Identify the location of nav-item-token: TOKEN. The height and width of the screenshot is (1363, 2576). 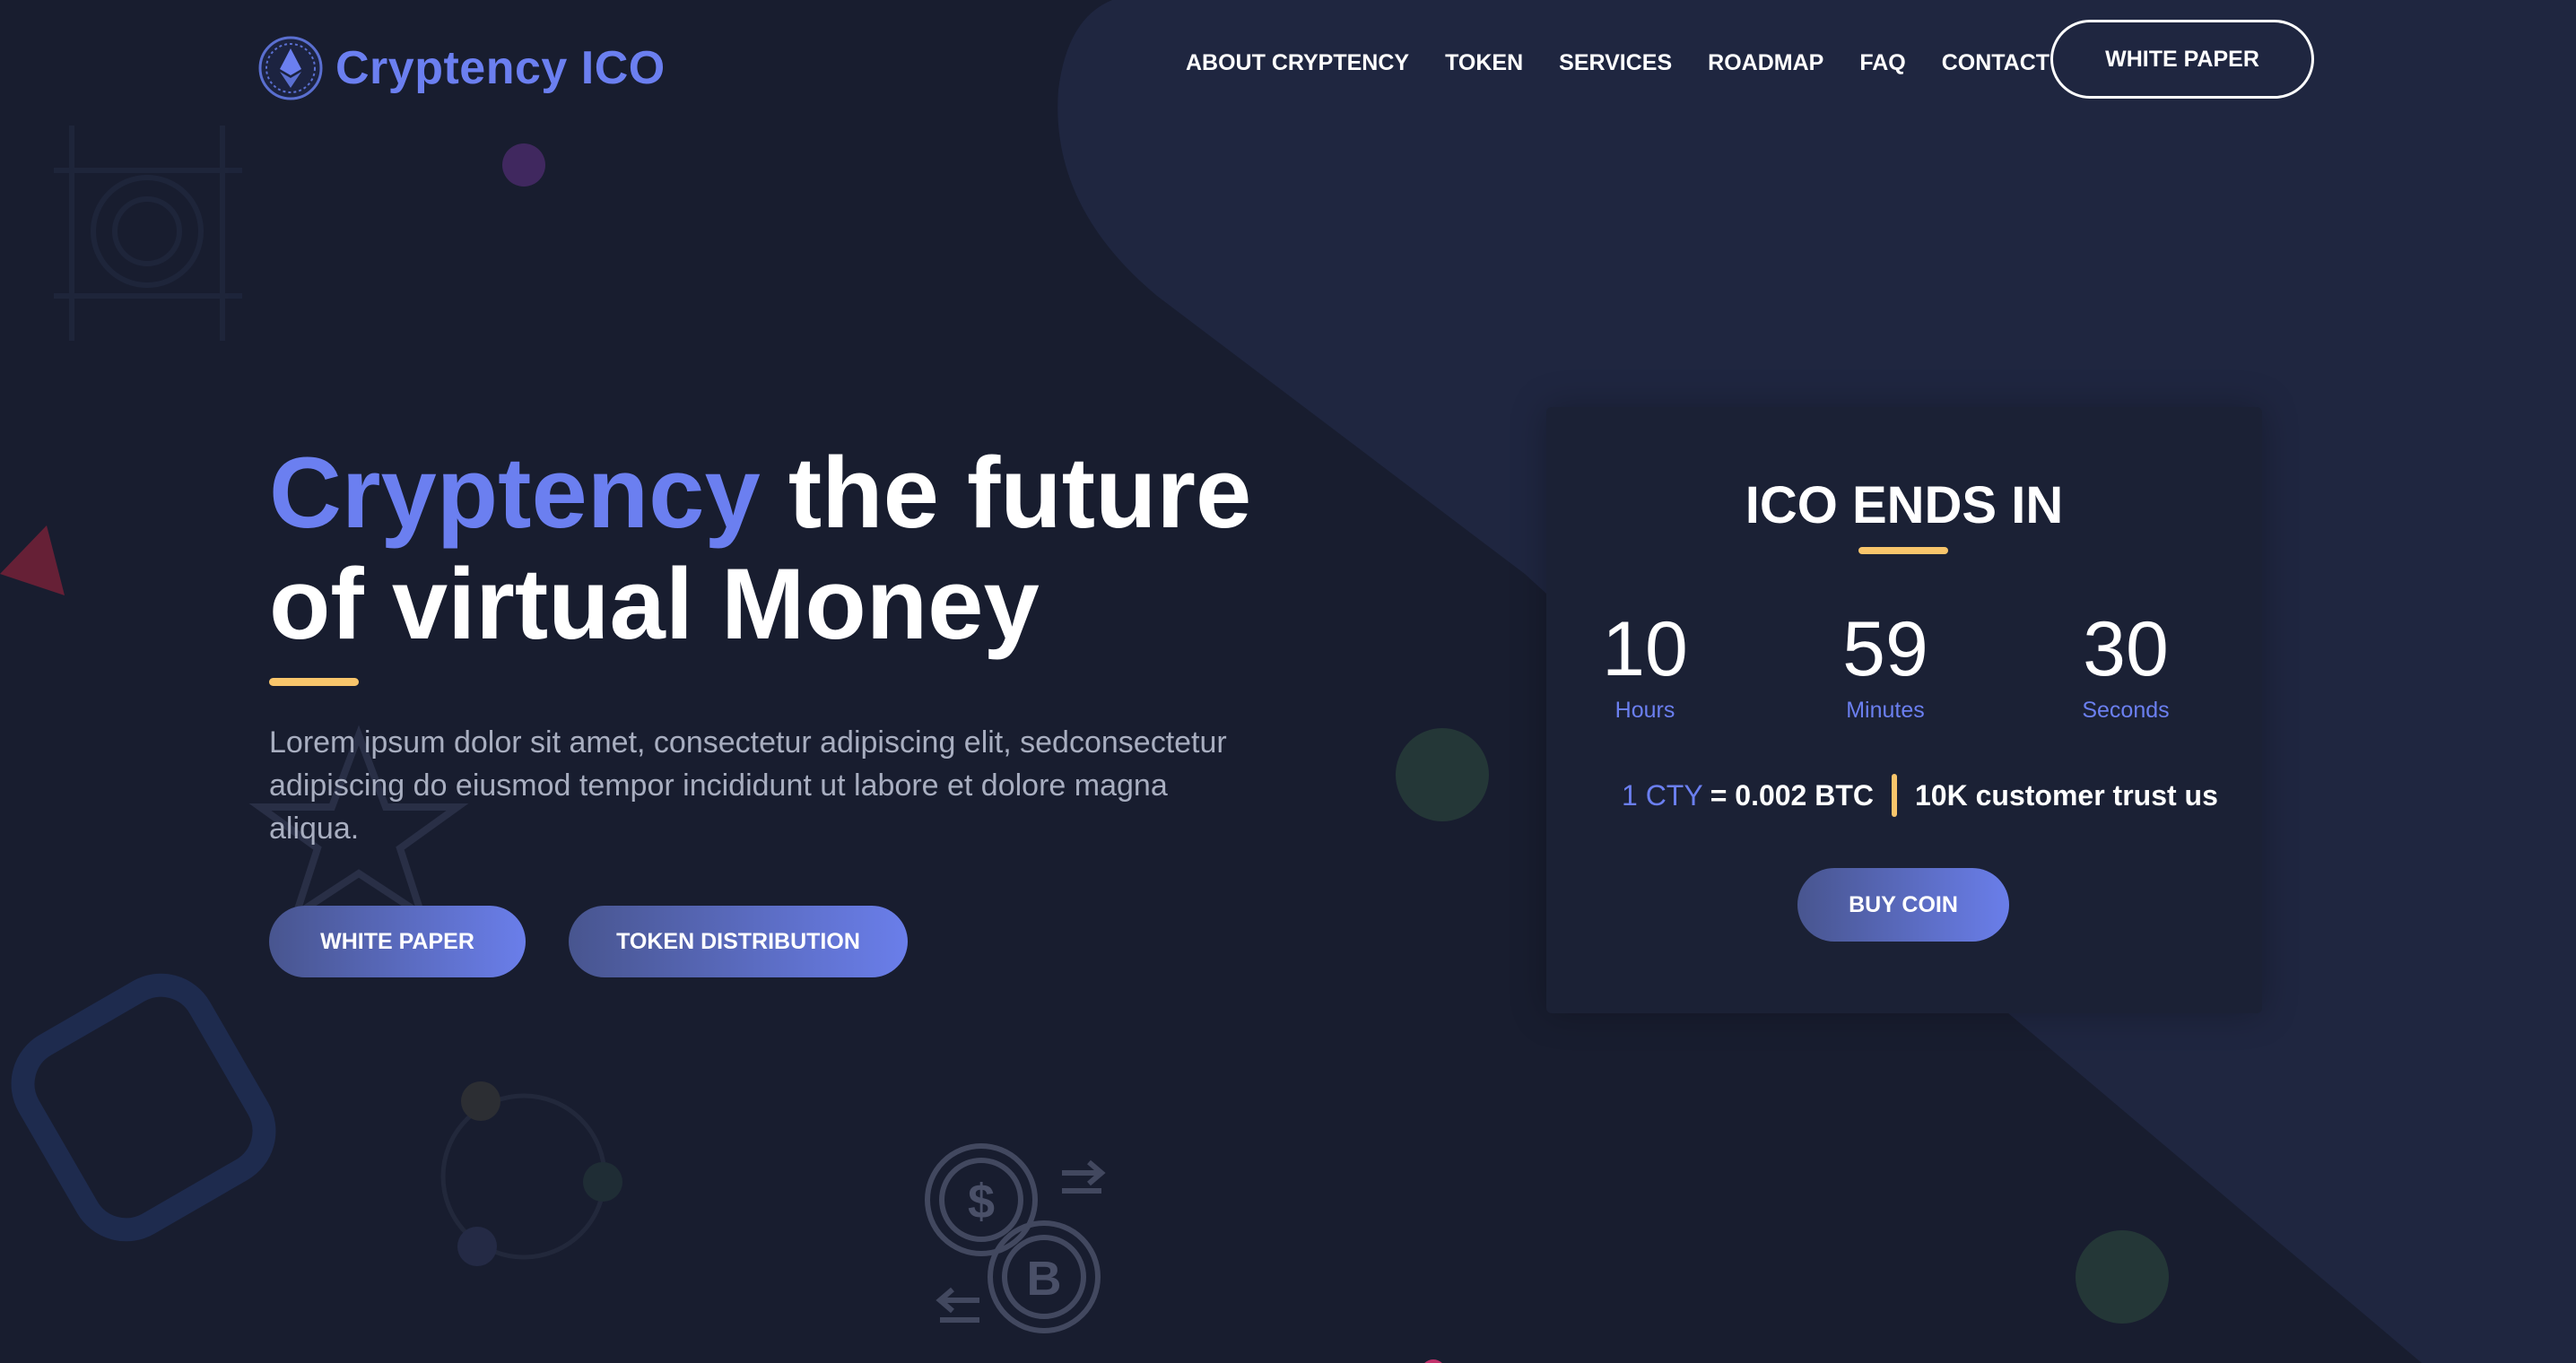
(1484, 63).